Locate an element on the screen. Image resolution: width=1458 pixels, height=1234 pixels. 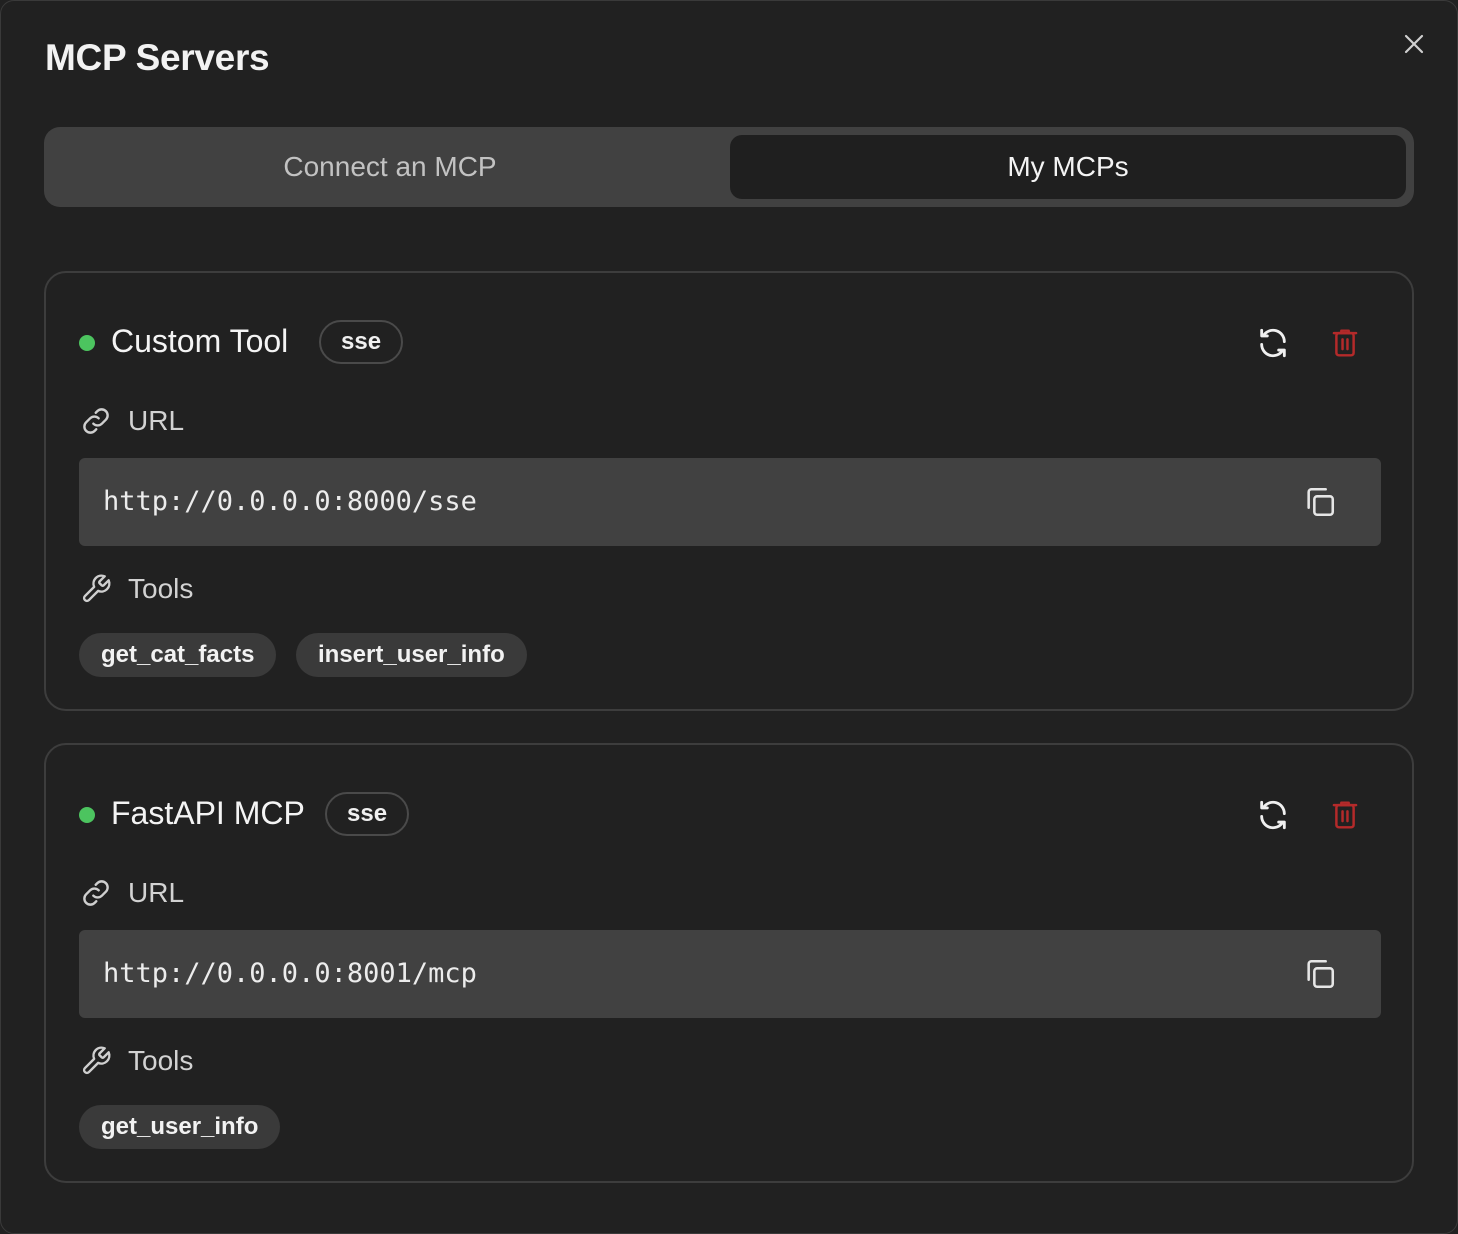
url-field: http://0.0.0.0:8000/sse is located at coordinates (730, 502).